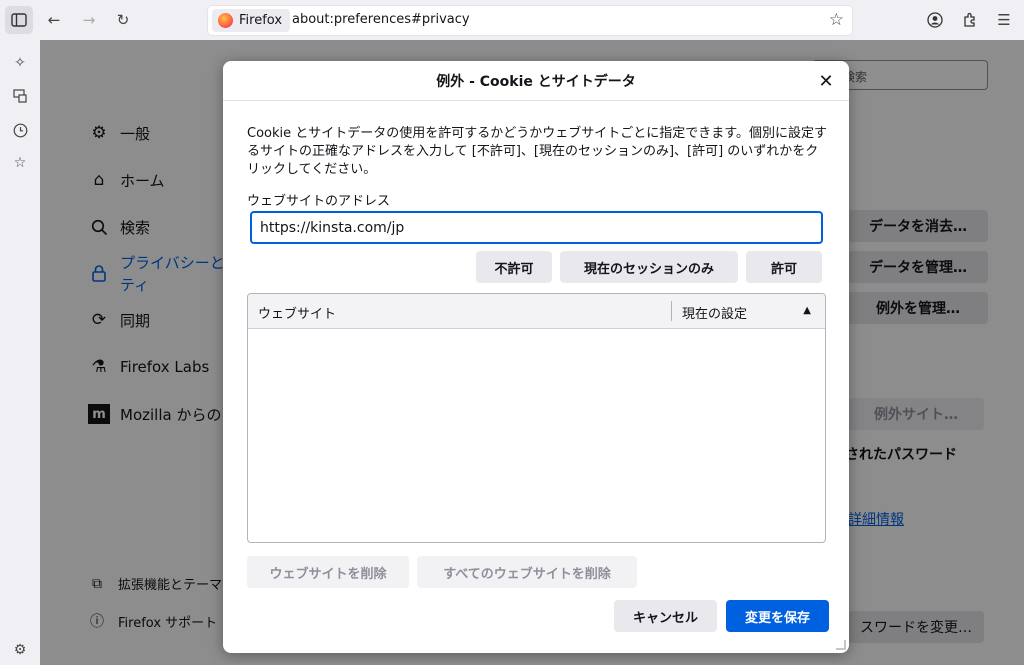 This screenshot has height=665, width=1024. What do you see at coordinates (20, 130) in the screenshot?
I see `history-clock-icon` at bounding box center [20, 130].